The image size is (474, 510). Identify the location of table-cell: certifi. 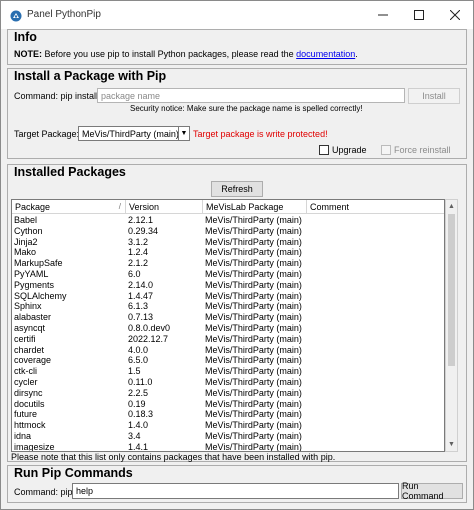
(25, 338).